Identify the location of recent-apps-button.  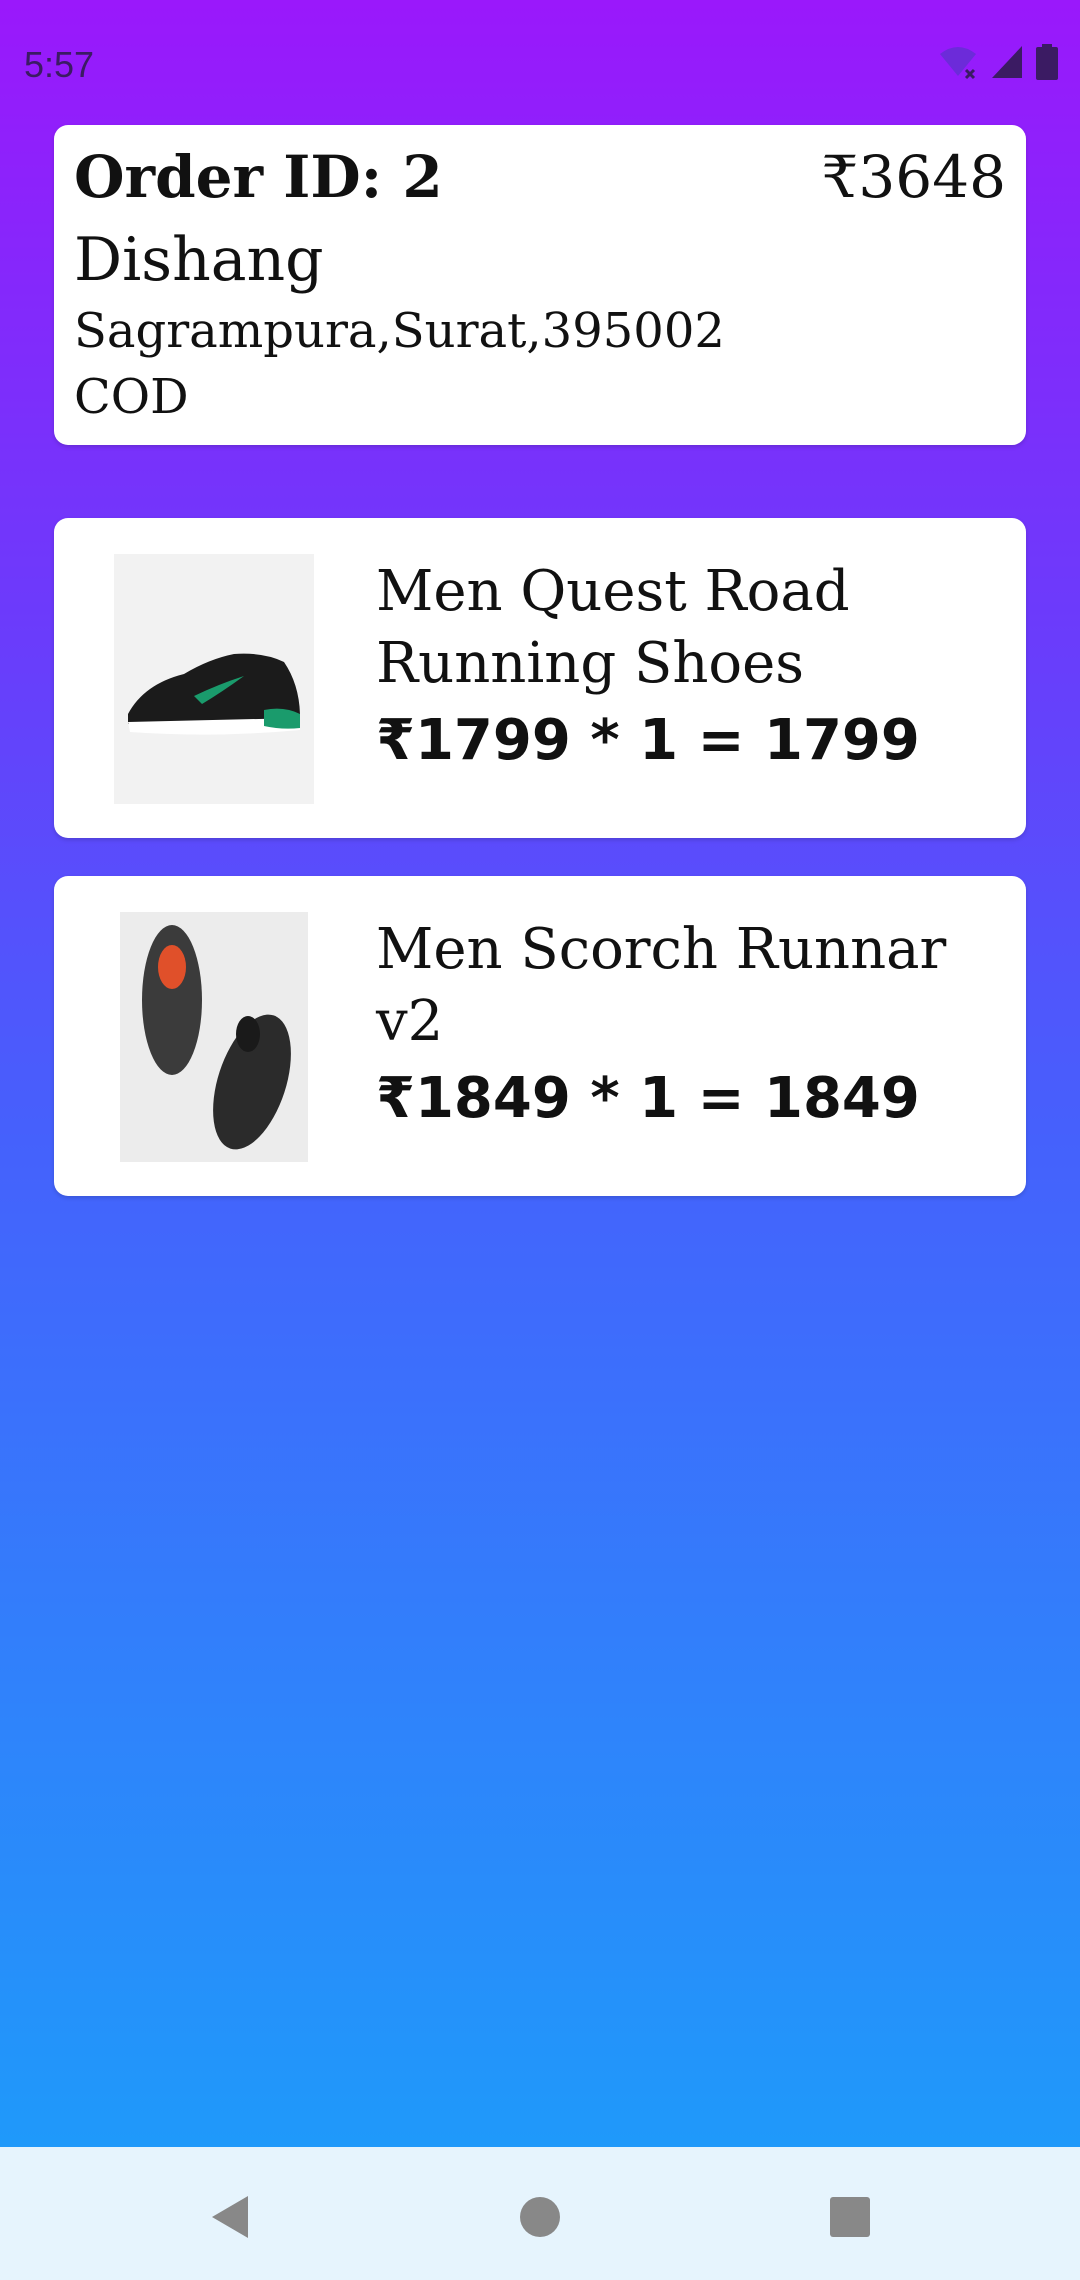
(850, 2217).